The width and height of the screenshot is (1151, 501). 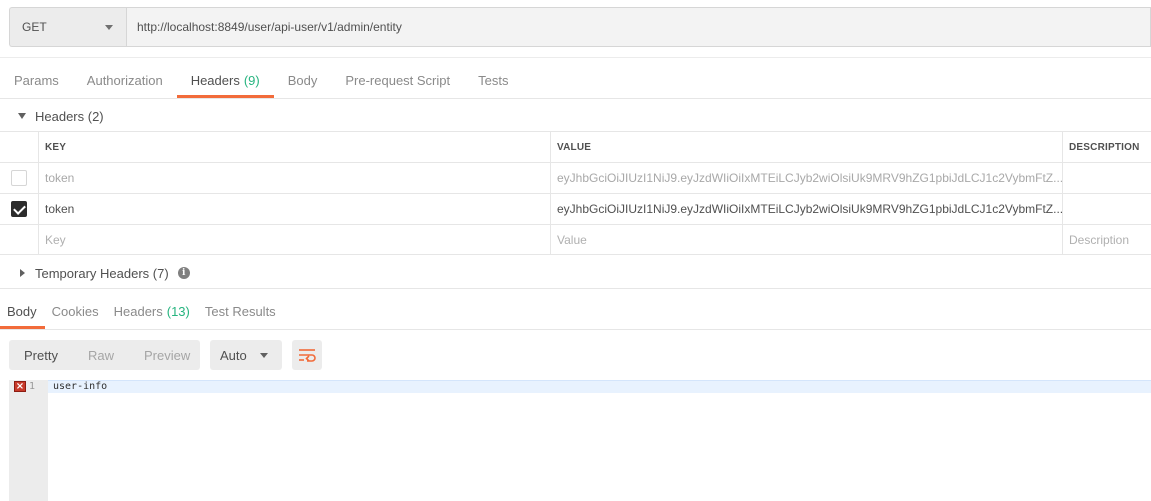 I want to click on header-checkbox-column, so click(x=19, y=147).